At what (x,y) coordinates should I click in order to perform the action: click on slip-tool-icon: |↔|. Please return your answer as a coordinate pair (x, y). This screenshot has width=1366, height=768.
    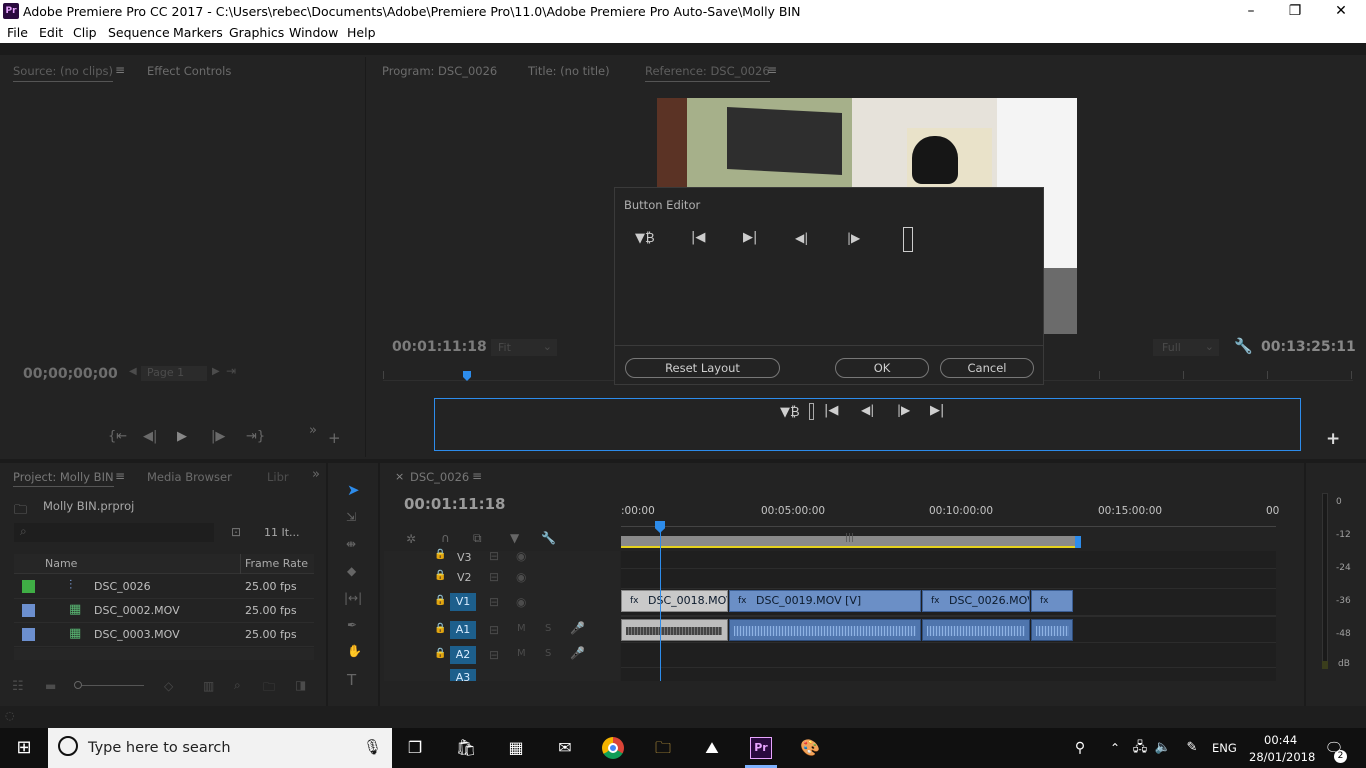
    Looking at the image, I should click on (353, 598).